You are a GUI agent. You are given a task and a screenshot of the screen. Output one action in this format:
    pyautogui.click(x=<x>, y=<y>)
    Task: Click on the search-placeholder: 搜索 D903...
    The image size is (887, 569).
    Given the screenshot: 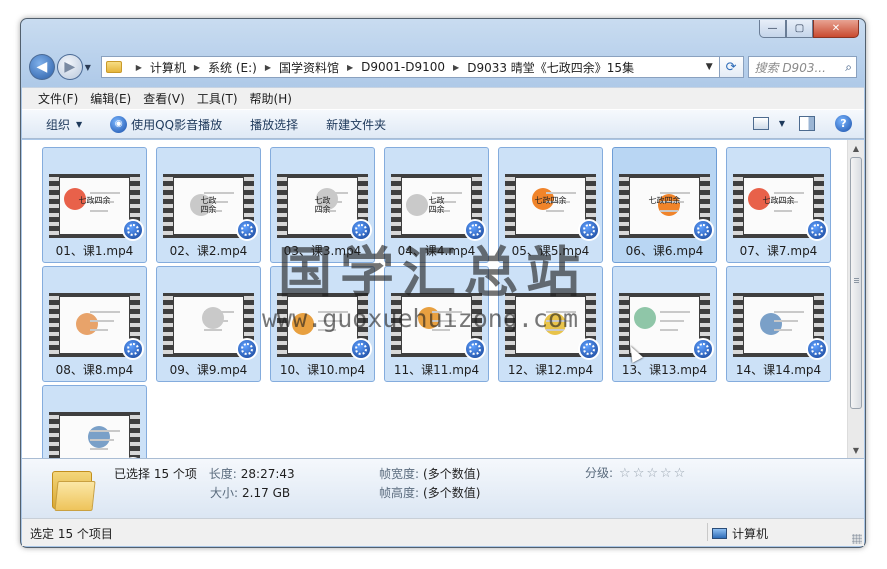 What is the action you would take?
    pyautogui.click(x=790, y=67)
    